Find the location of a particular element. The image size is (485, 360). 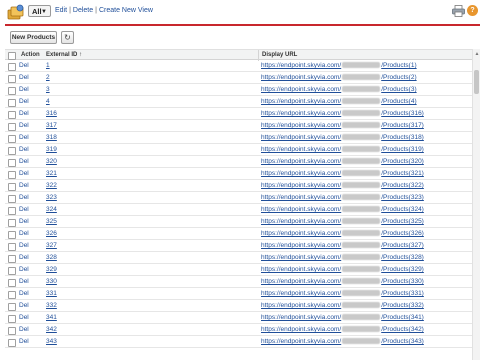

external-id-link: 323 is located at coordinates (51, 198).